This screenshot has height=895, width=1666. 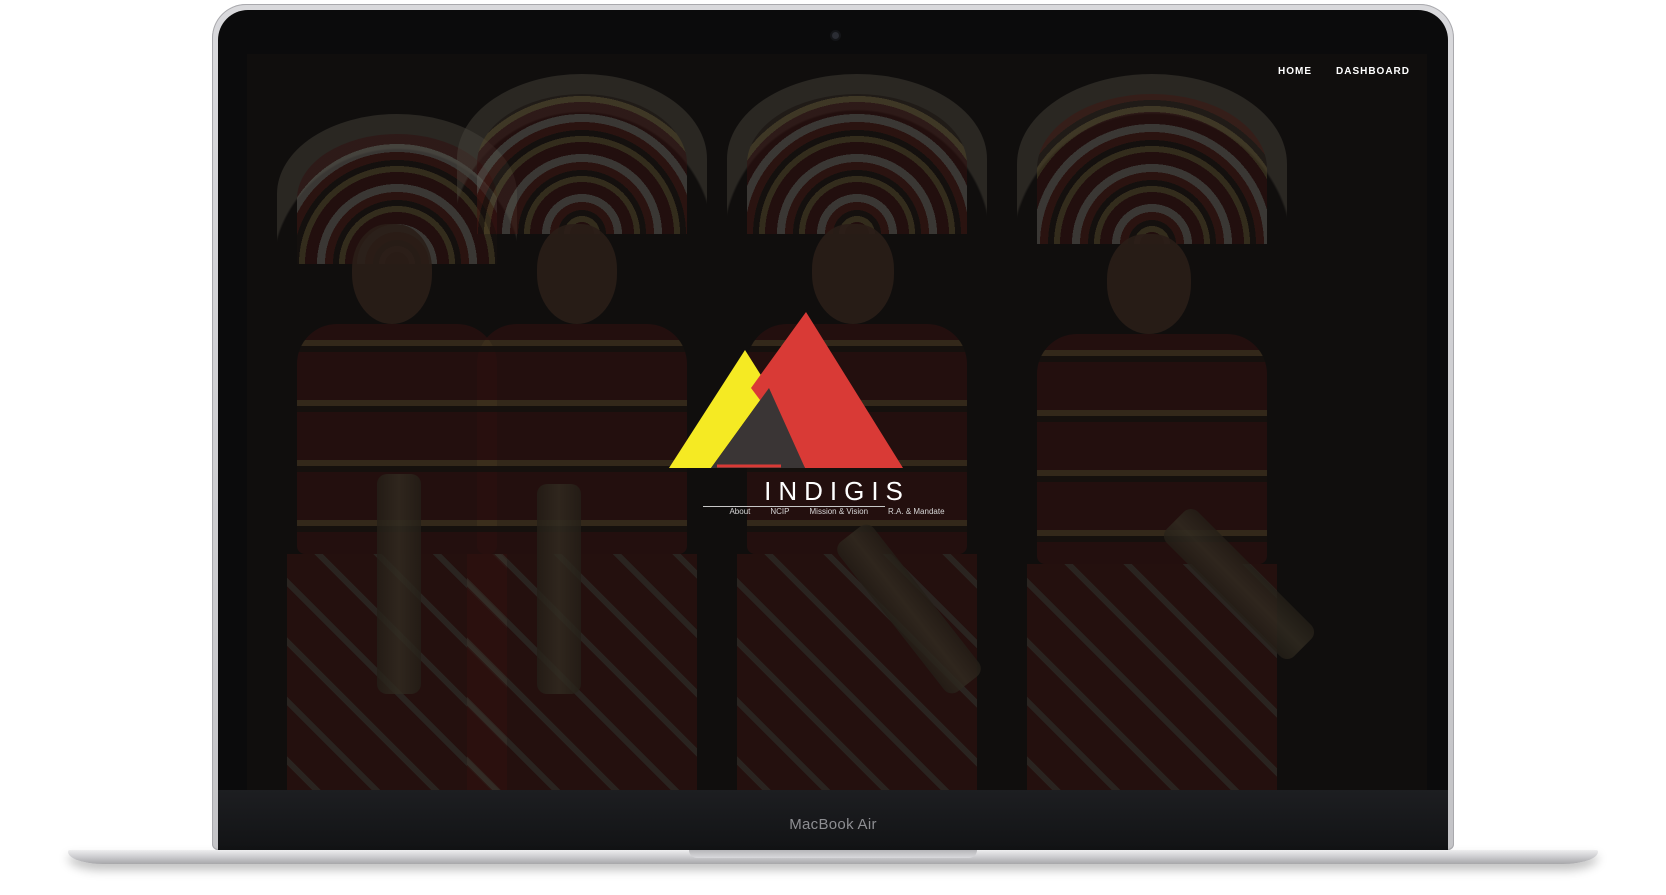 What do you see at coordinates (833, 854) in the screenshot?
I see `laptop-hinge-notch` at bounding box center [833, 854].